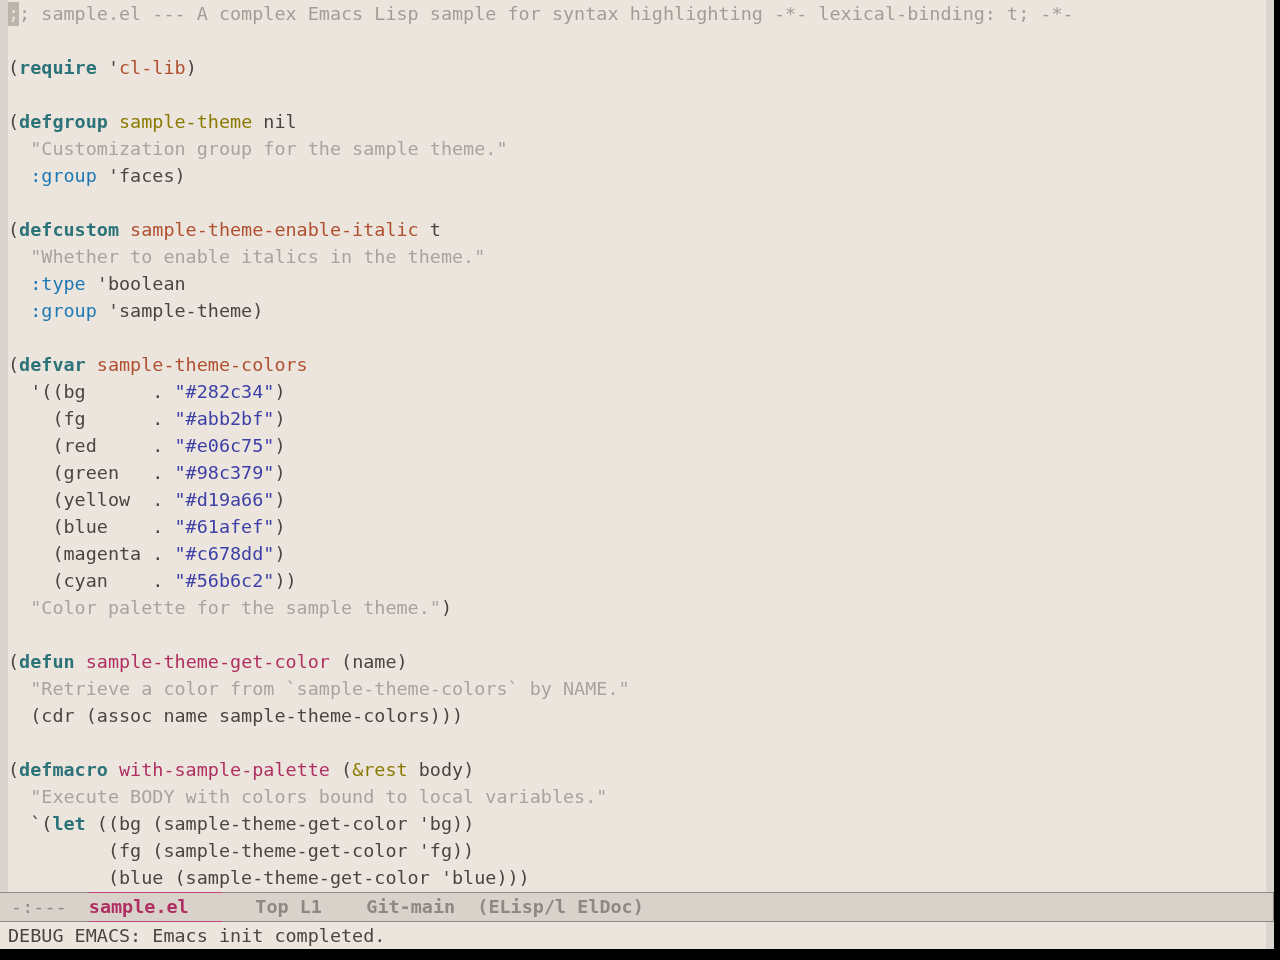  What do you see at coordinates (411, 907) in the screenshot?
I see `vc-branch: Git-main` at bounding box center [411, 907].